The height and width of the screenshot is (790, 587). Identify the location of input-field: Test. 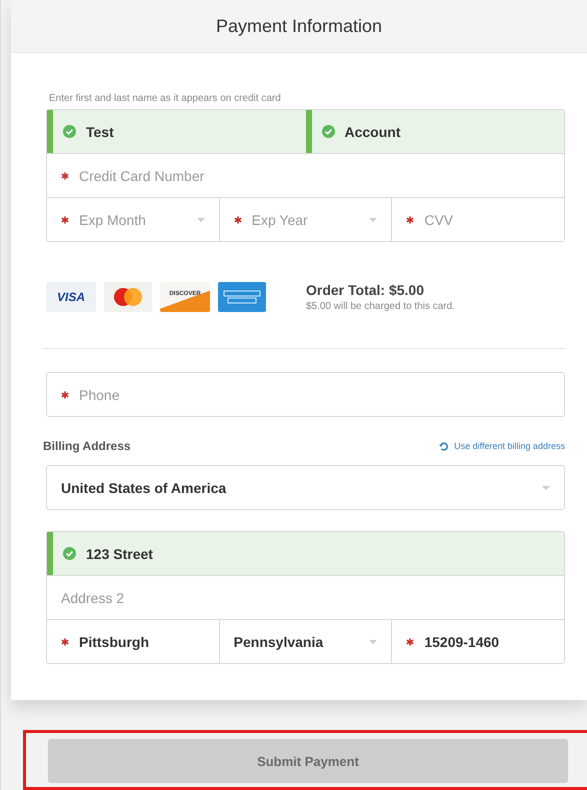
(176, 131).